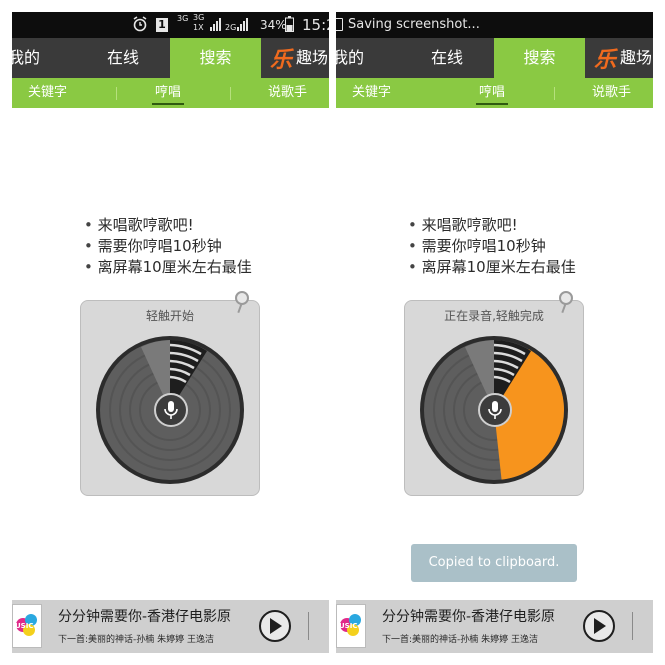 The height and width of the screenshot is (665, 665). I want to click on network-type-1x: 1X, so click(198, 27).